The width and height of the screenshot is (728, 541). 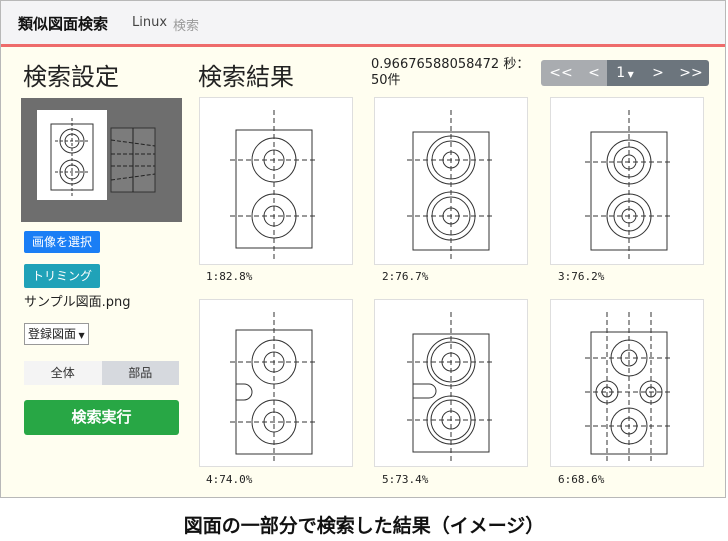 I want to click on result-score: 1:82.8%, so click(x=229, y=276).